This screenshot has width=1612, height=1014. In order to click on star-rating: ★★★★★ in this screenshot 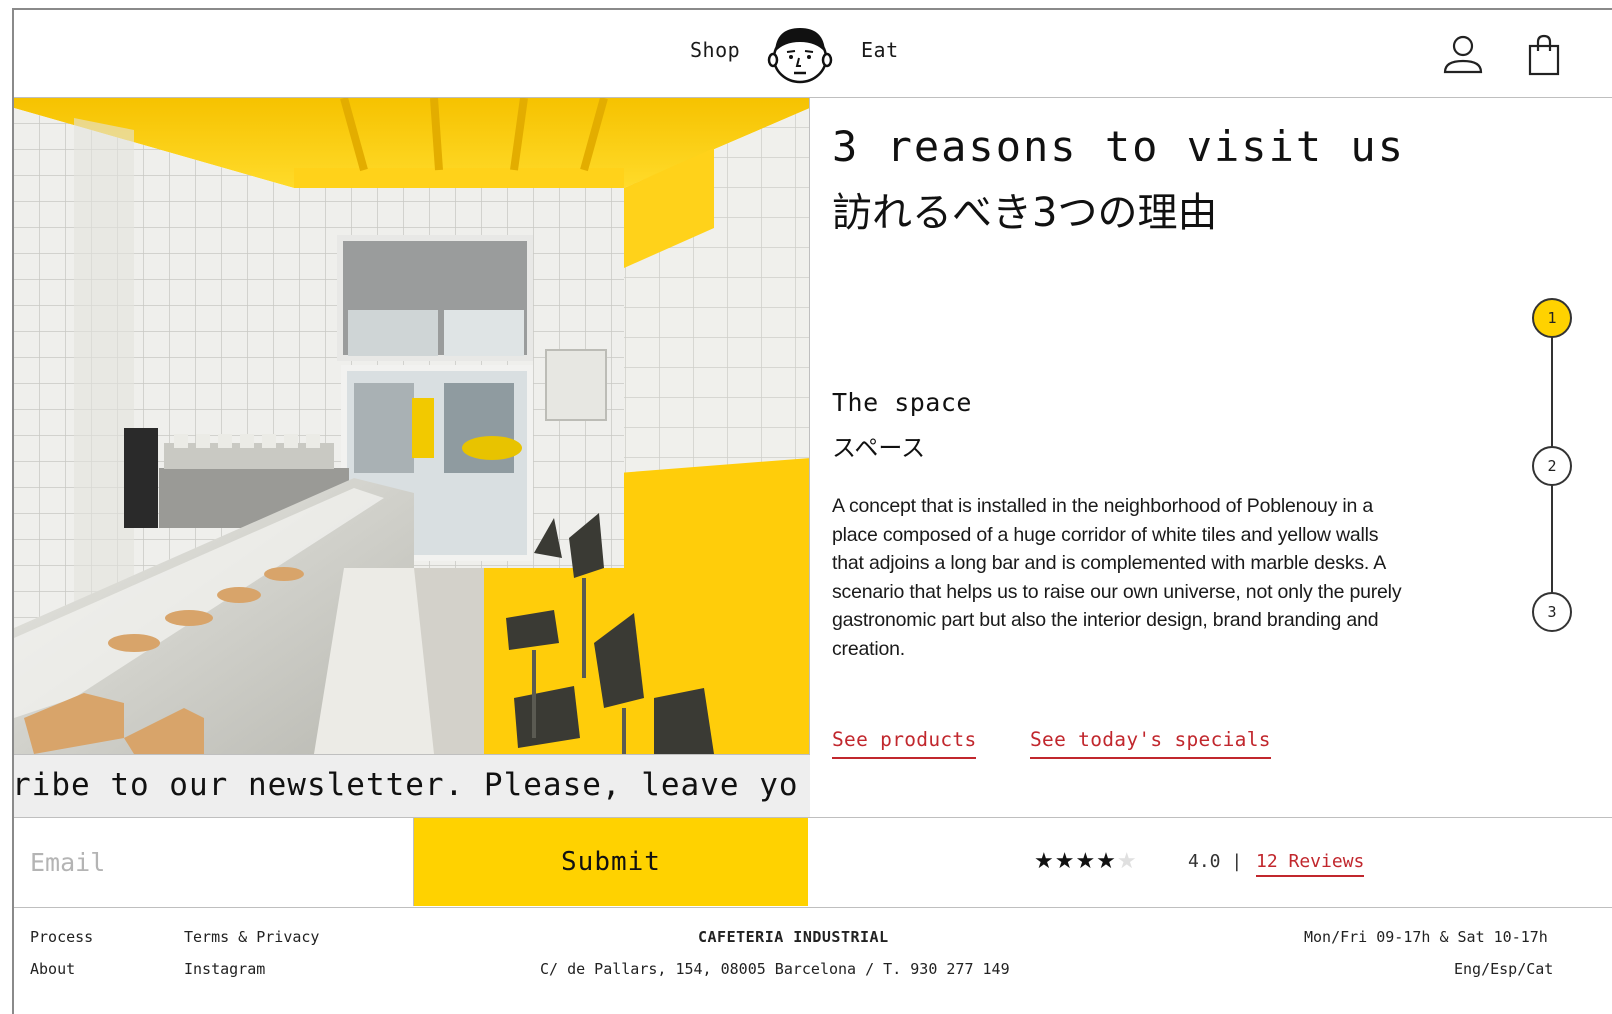, I will do `click(1086, 861)`.